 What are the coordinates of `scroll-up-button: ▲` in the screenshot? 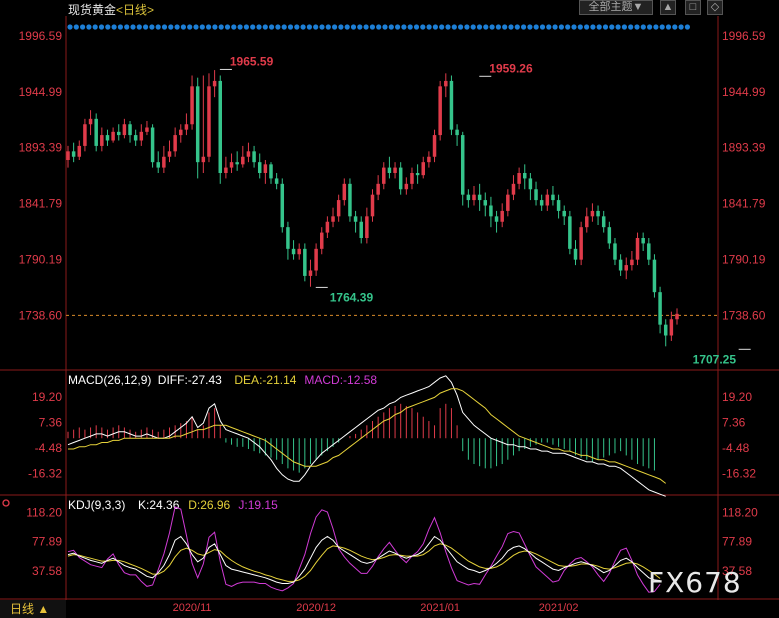 It's located at (668, 7).